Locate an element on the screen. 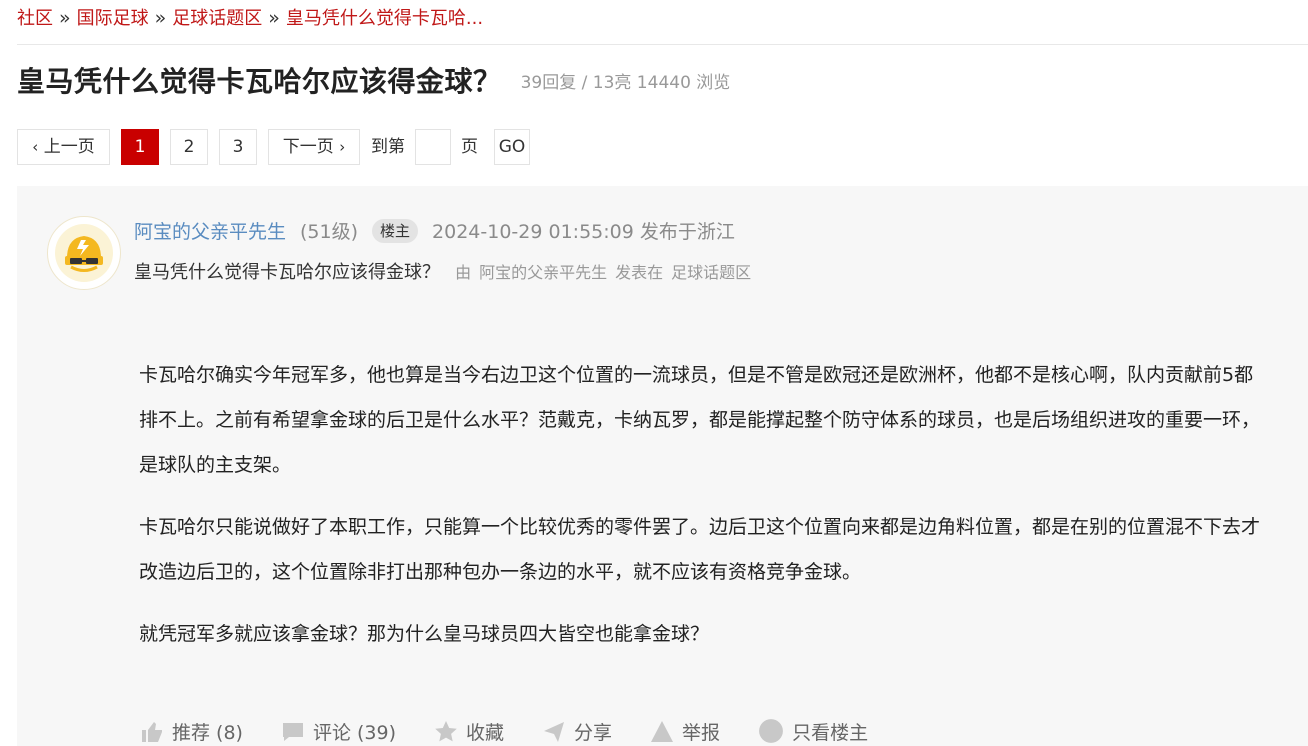  report-button: 举报 is located at coordinates (685, 731).